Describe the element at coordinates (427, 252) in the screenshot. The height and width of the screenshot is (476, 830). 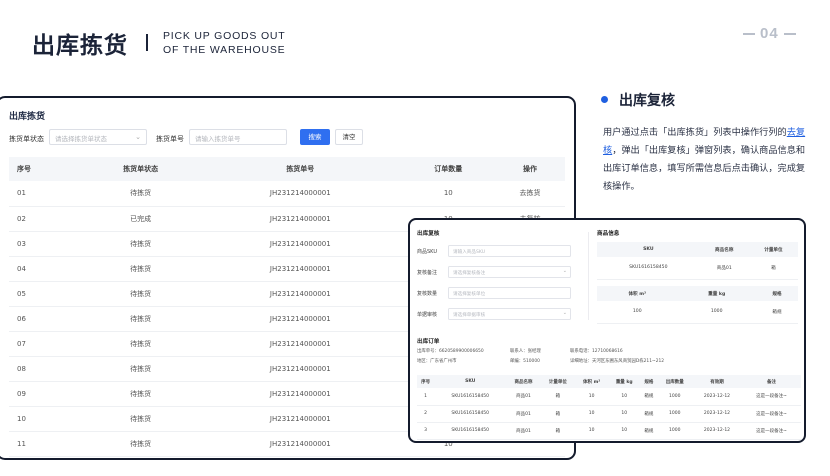
I see `sku-label: 商品SKU` at that location.